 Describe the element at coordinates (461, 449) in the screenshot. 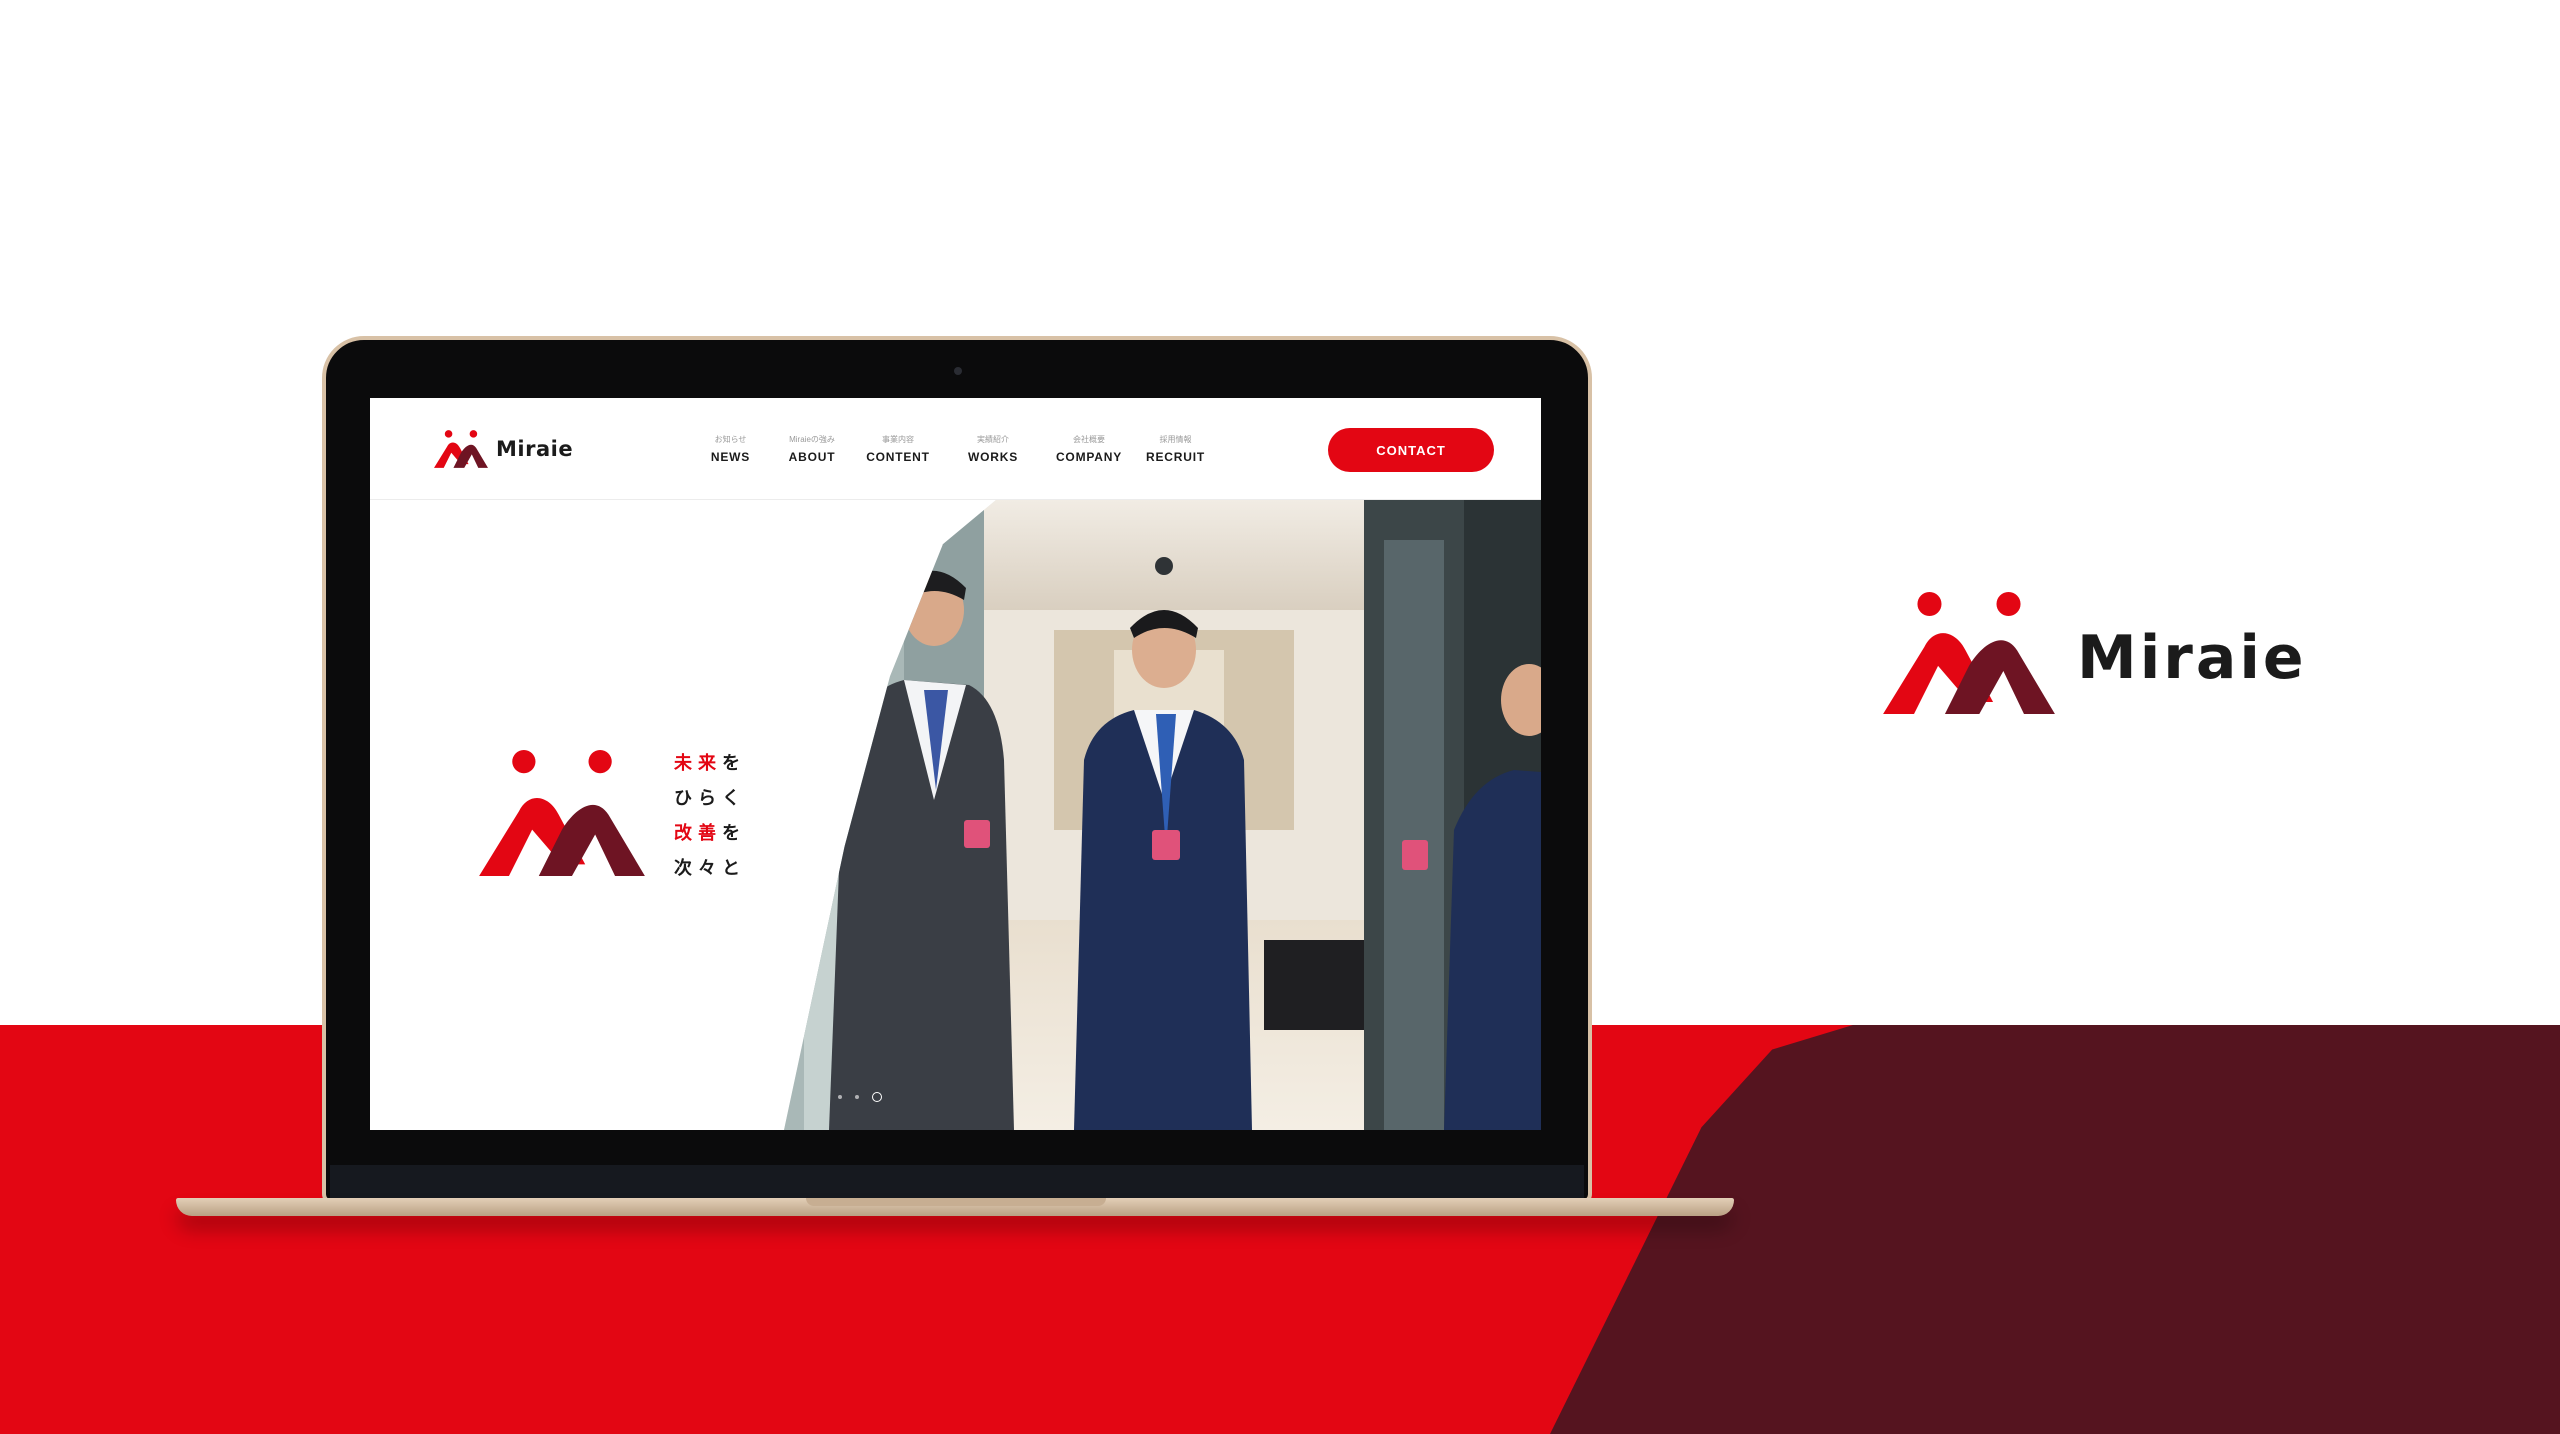

I see `miraie-logo-icon` at that location.